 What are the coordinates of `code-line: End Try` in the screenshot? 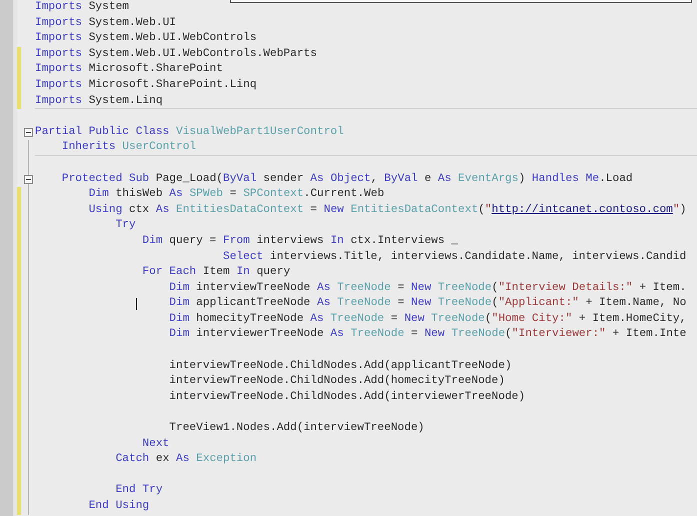 It's located at (138, 490).